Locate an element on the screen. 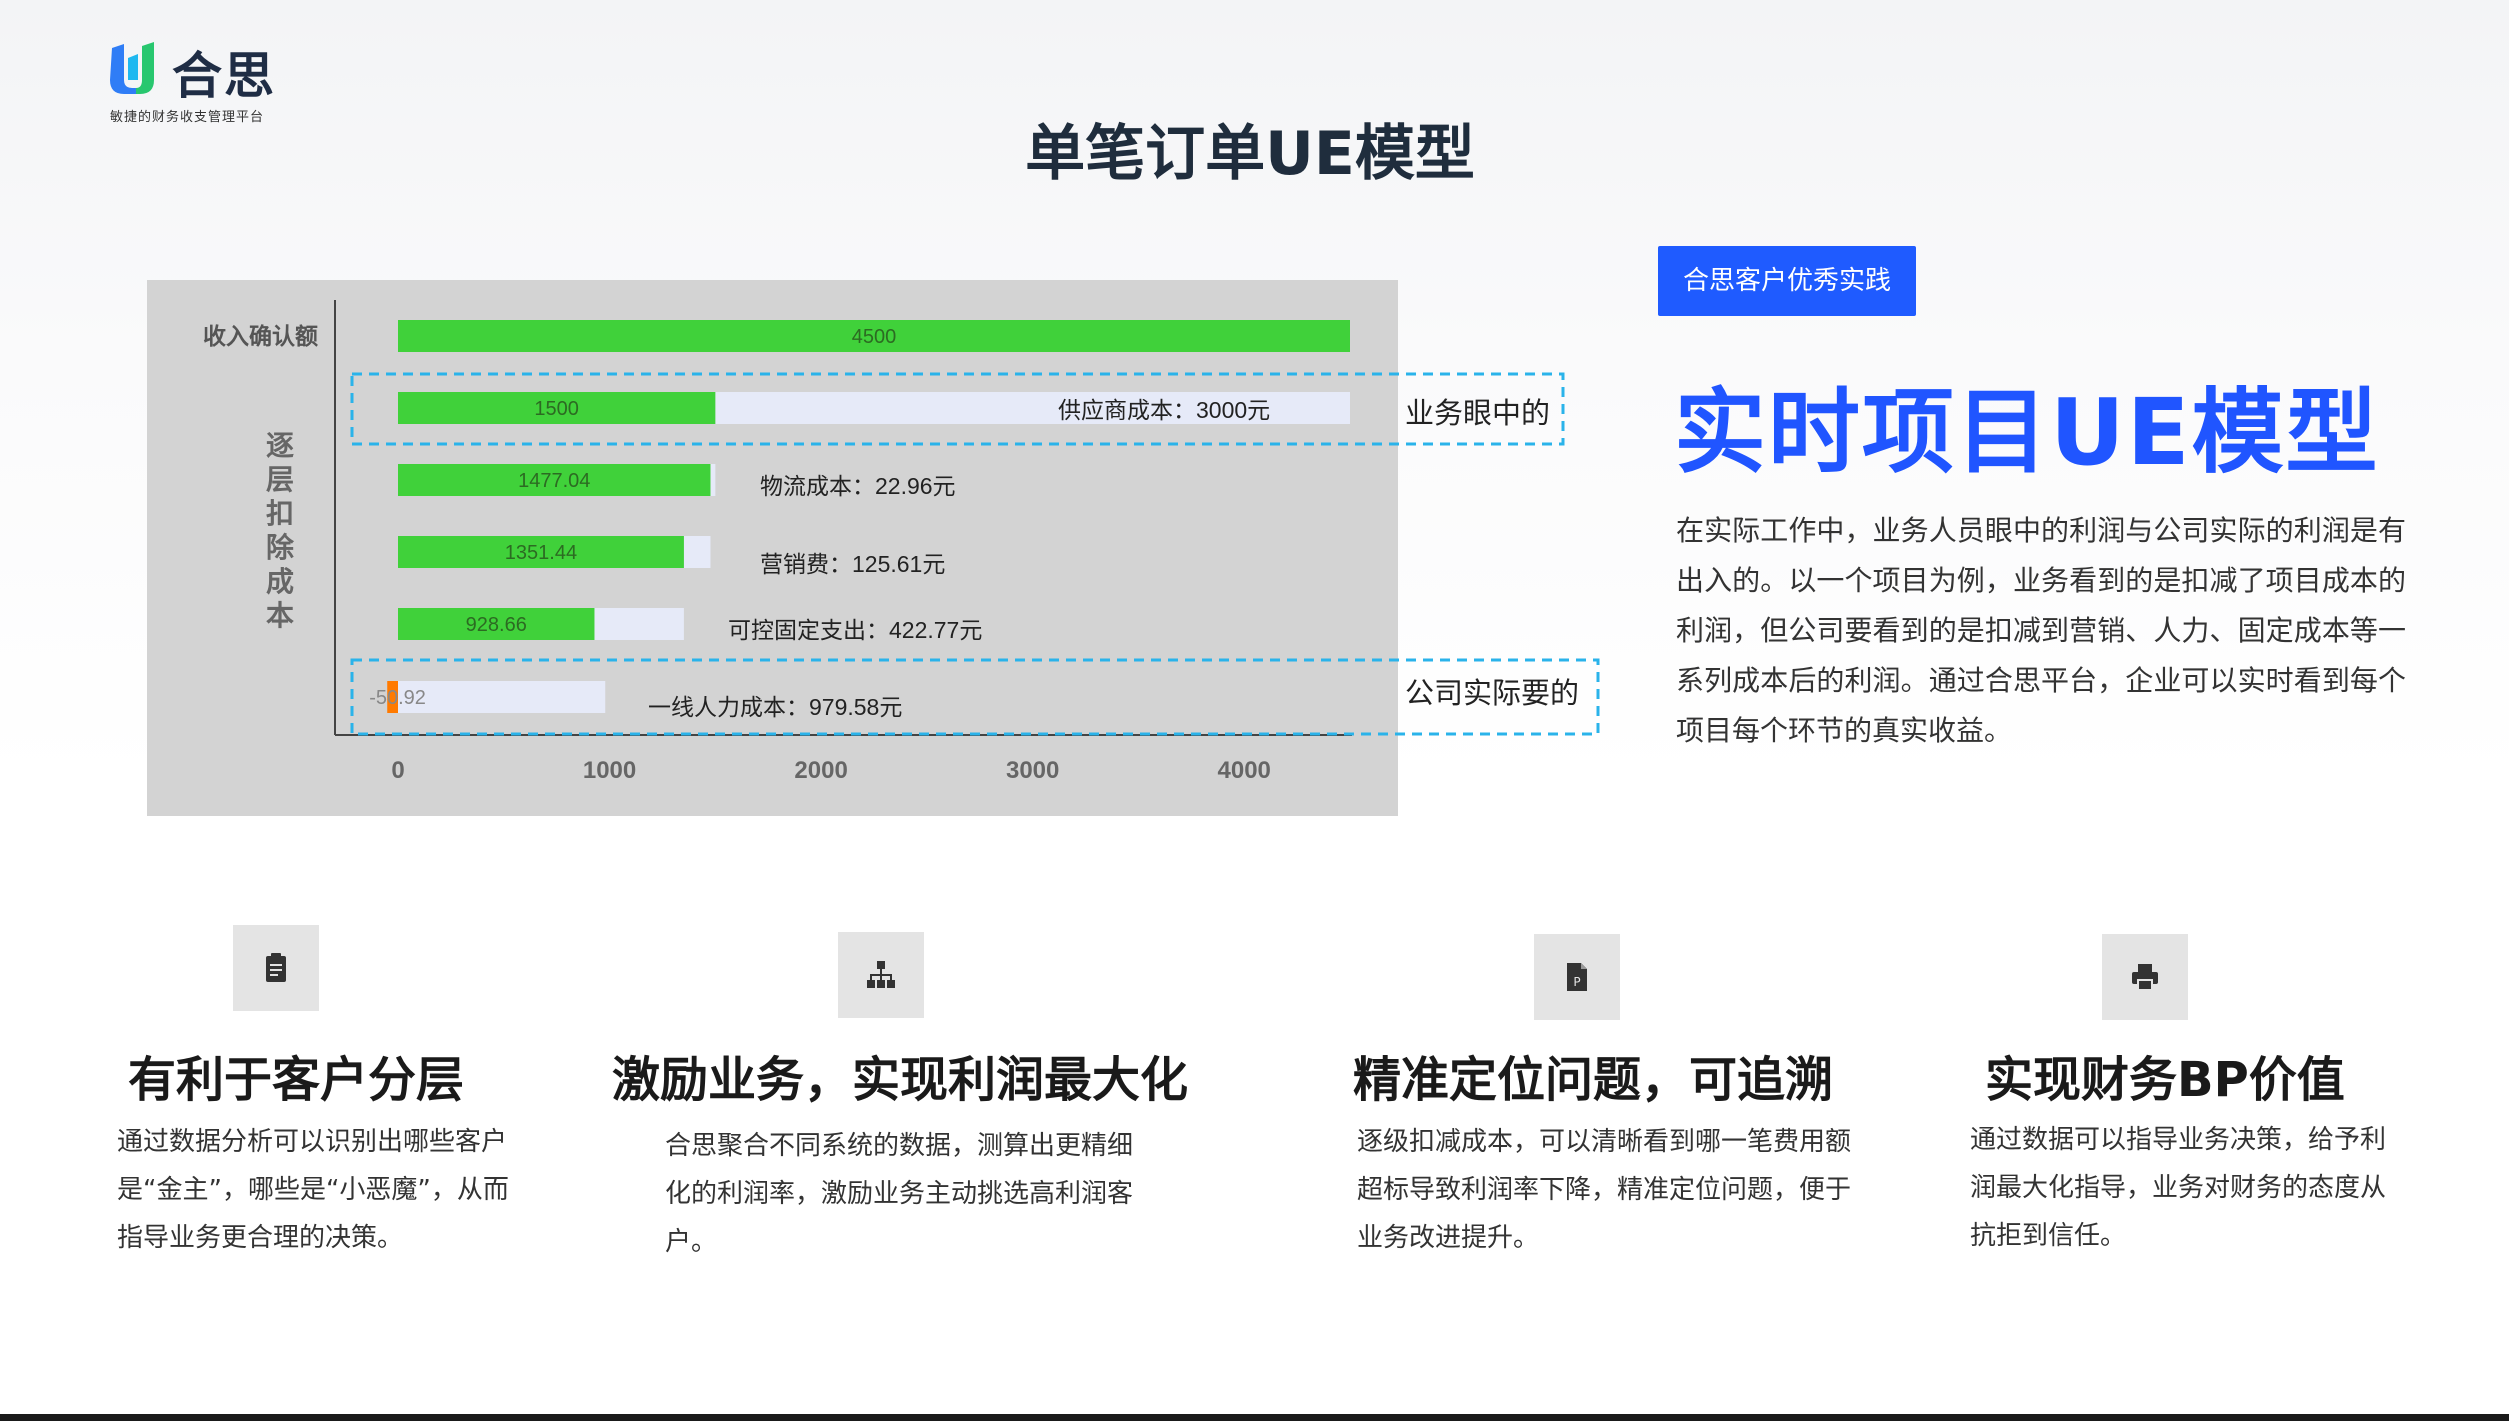 The height and width of the screenshot is (1421, 2509). group-label-char: 除 is located at coordinates (280, 547).